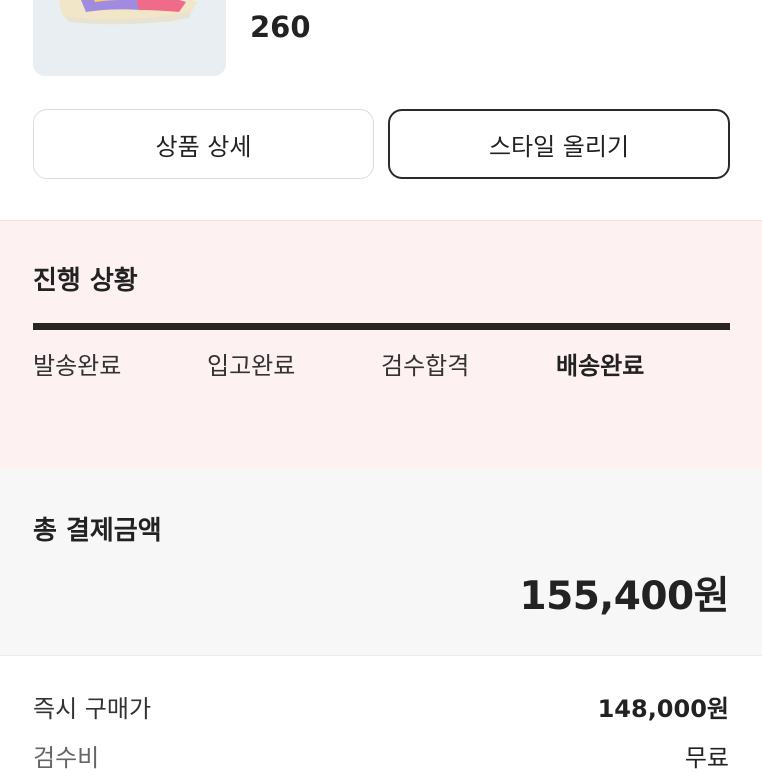  Describe the element at coordinates (97, 531) in the screenshot. I see `payment-title: 총 결제금액` at that location.